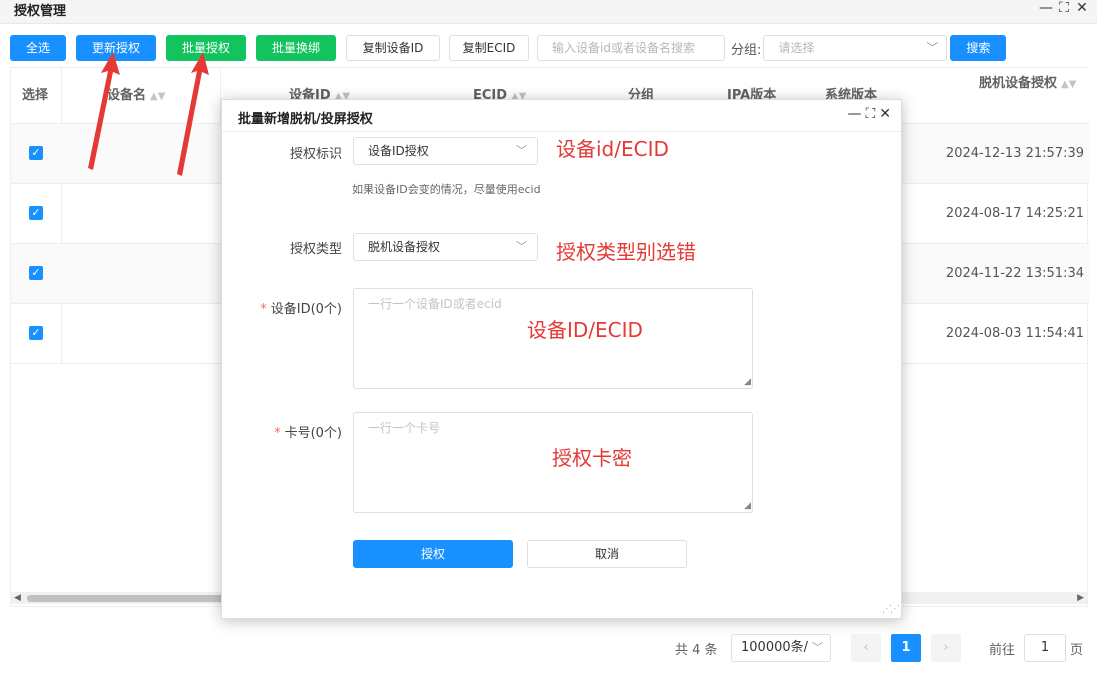 The height and width of the screenshot is (686, 1097). Describe the element at coordinates (746, 50) in the screenshot. I see `group-label: 分组:` at that location.